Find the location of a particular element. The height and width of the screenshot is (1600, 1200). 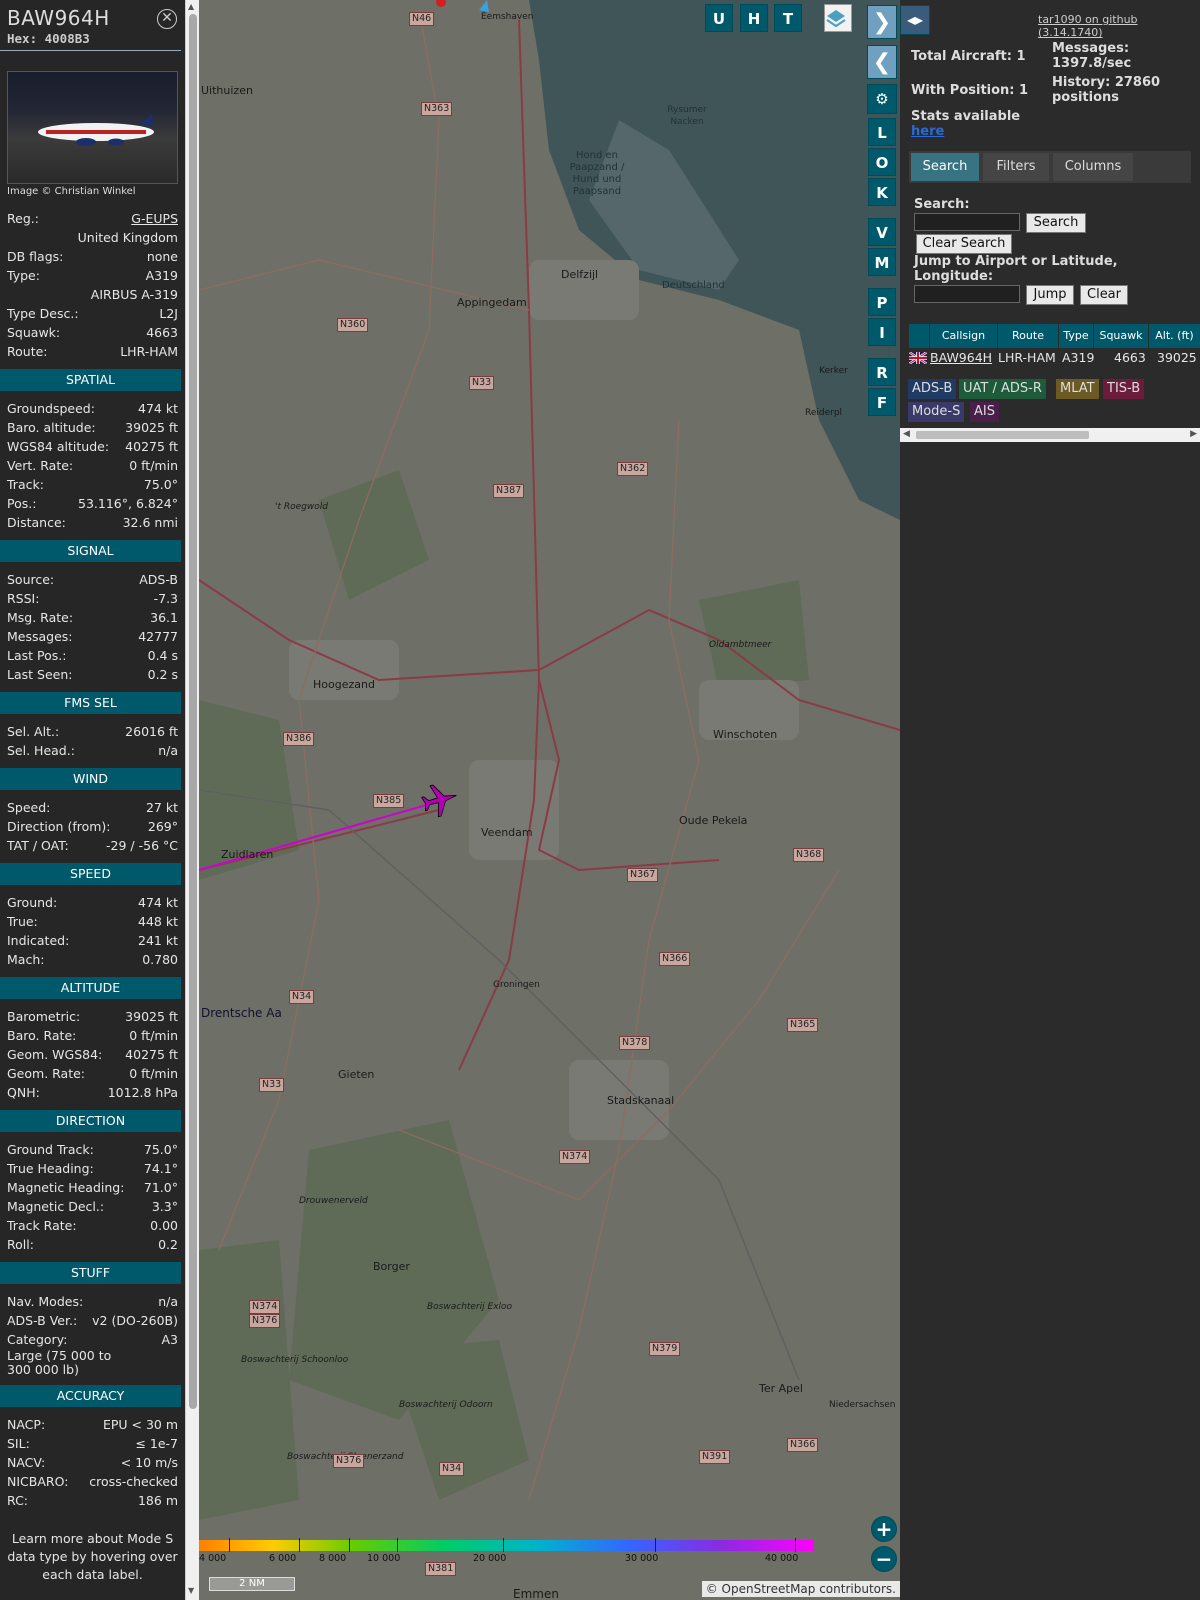

sidebar-scroll-thumb is located at coordinates (193, 711).